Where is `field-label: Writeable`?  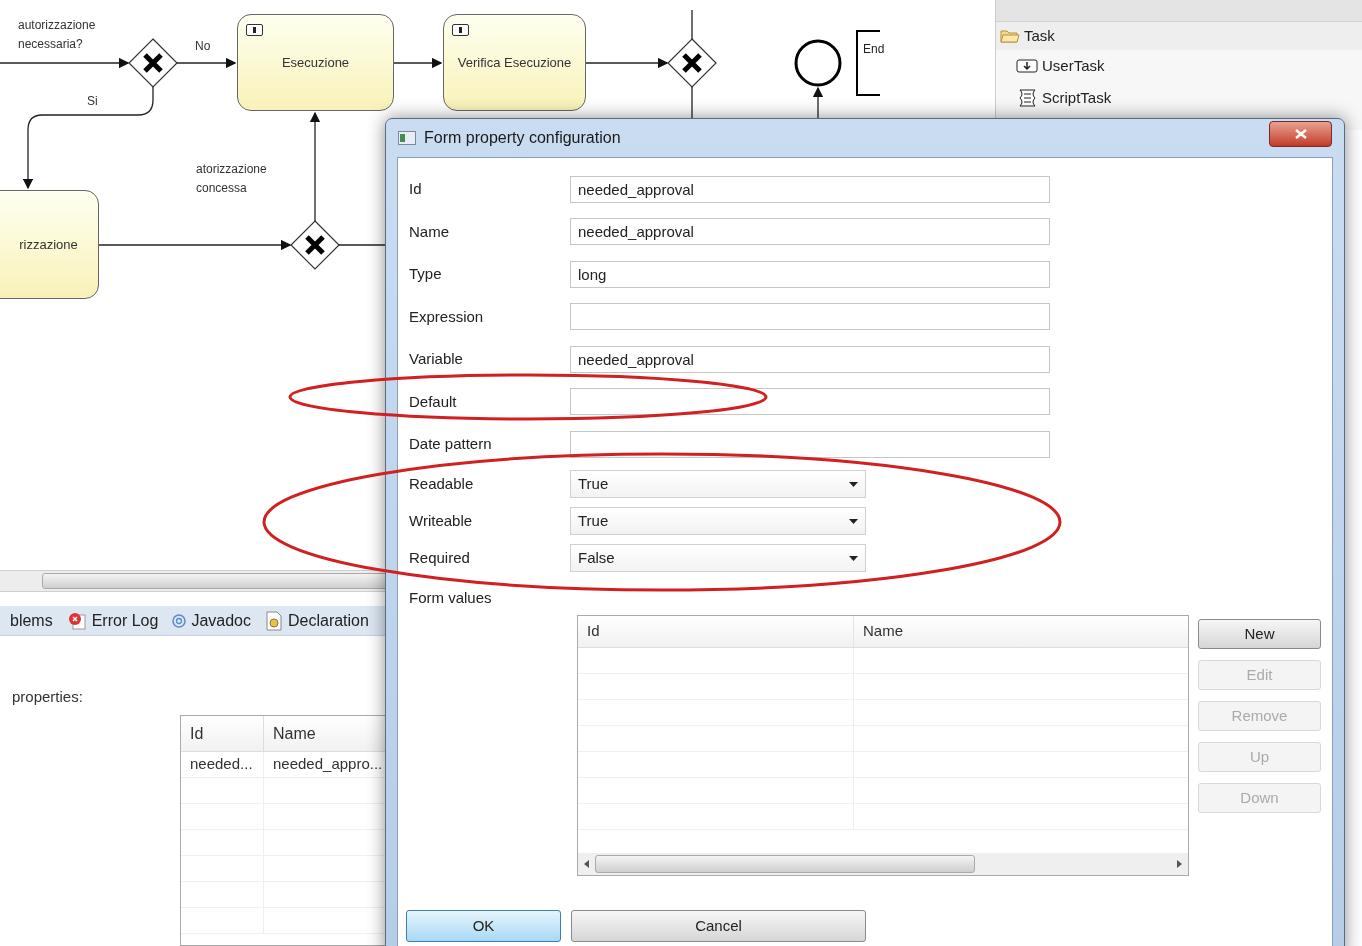
field-label: Writeable is located at coordinates (441, 520).